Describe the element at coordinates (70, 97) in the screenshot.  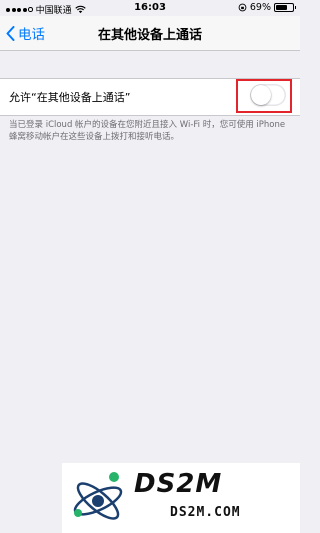
I see `setting-label: 允许“在其他设备上通话”` at that location.